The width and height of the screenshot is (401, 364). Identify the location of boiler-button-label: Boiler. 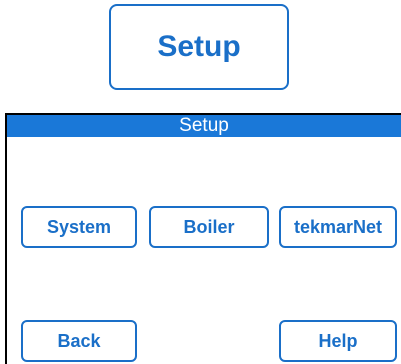
(209, 226).